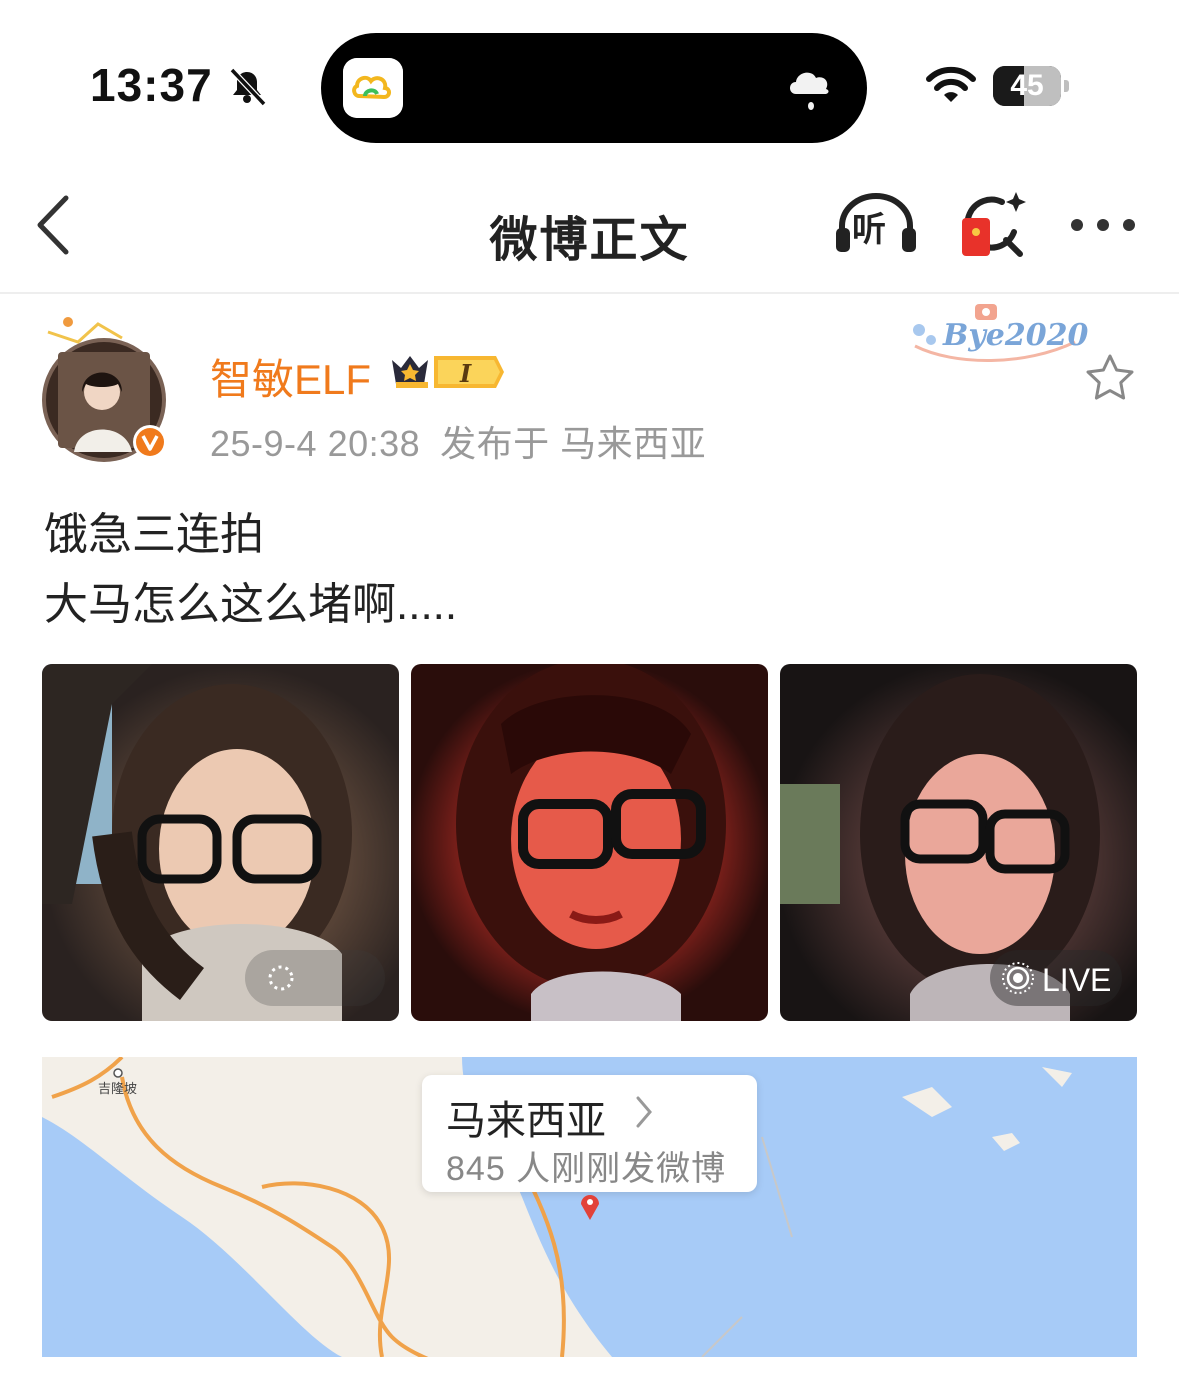 Image resolution: width=1179 pixels, height=1385 pixels. What do you see at coordinates (151, 85) in the screenshot?
I see `status-time: 13:37` at bounding box center [151, 85].